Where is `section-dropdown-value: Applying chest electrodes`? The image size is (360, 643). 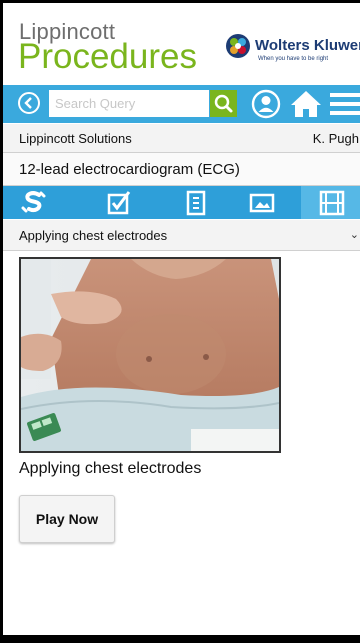
section-dropdown-value: Applying chest electrodes is located at coordinates (93, 235).